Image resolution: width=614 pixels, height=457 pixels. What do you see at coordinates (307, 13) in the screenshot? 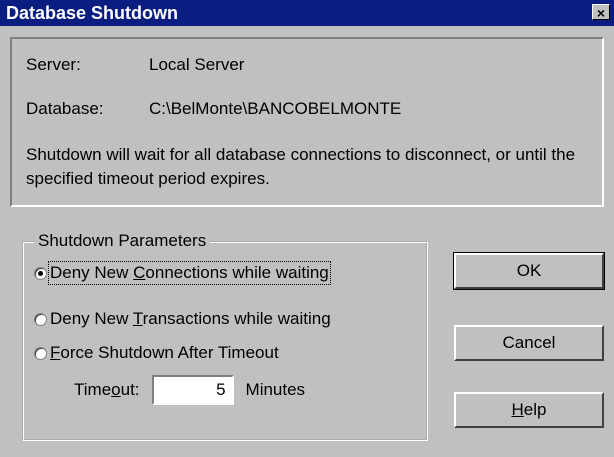
I see `title-bar: Database Shutdown ×` at bounding box center [307, 13].